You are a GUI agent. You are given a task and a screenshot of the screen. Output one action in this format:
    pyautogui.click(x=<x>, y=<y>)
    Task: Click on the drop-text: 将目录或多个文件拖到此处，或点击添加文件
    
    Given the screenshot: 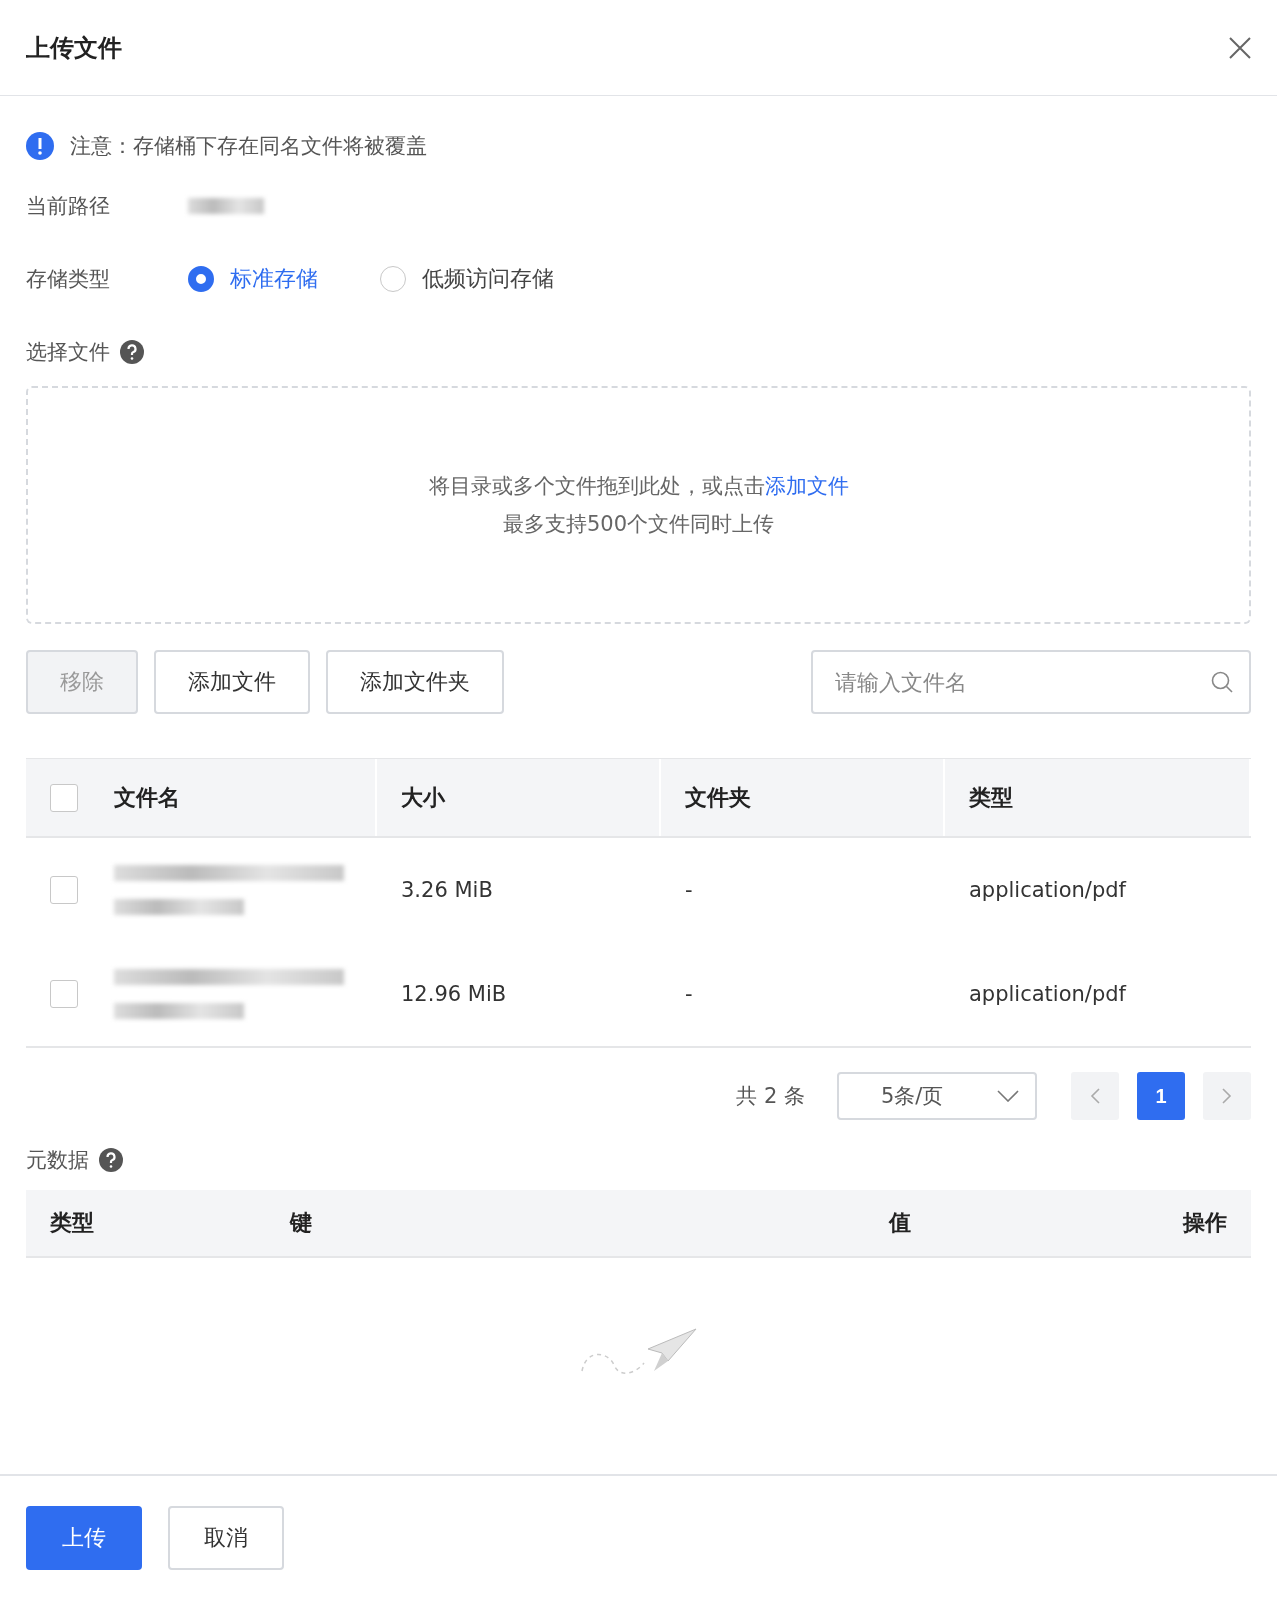 What is the action you would take?
    pyautogui.click(x=638, y=486)
    